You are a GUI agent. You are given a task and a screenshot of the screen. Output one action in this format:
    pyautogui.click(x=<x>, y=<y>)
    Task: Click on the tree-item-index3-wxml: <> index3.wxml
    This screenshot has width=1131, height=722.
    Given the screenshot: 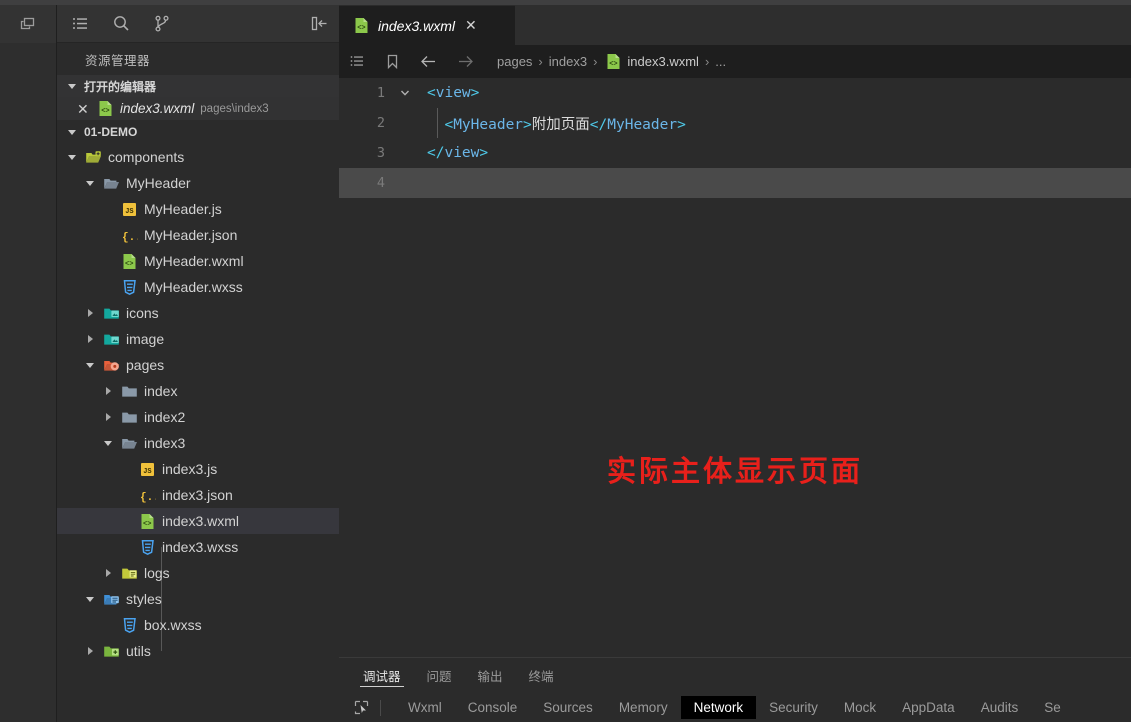 What is the action you would take?
    pyautogui.click(x=198, y=521)
    